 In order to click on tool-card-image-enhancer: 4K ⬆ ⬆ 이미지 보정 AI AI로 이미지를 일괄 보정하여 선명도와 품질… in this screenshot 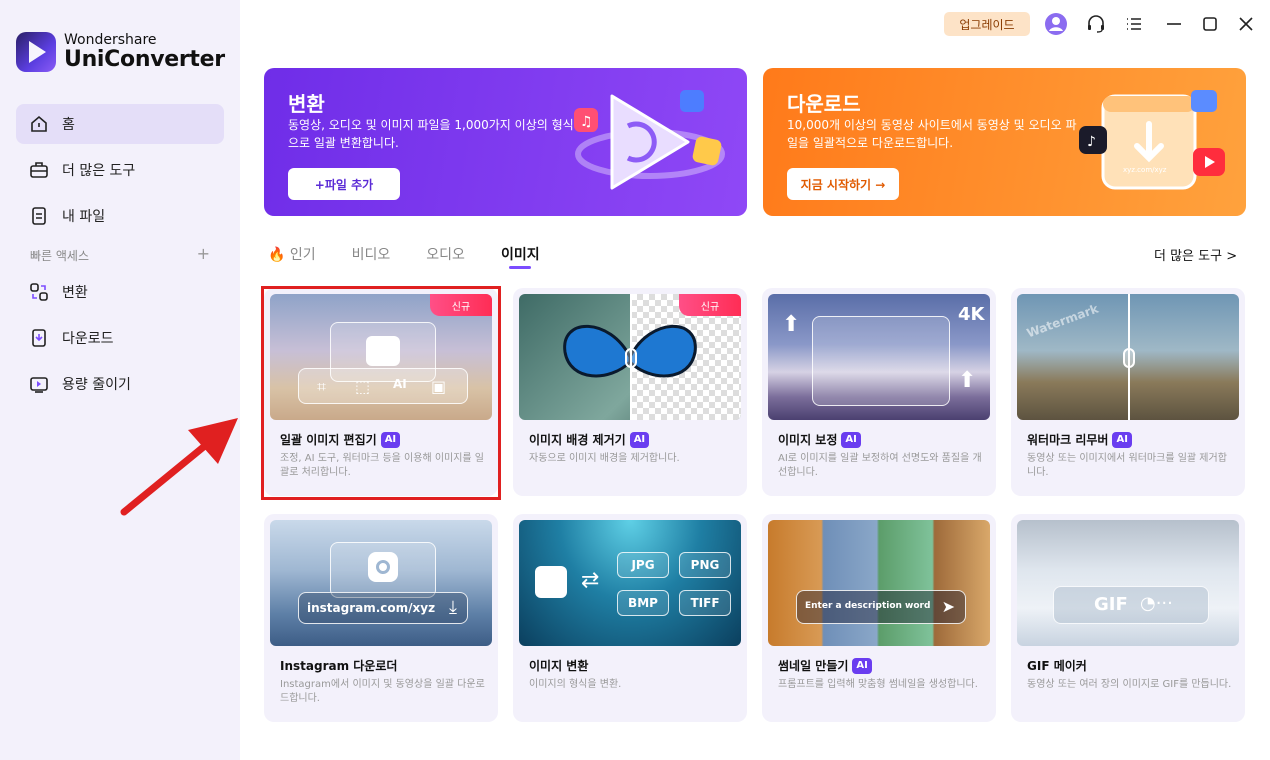, I will do `click(879, 392)`.